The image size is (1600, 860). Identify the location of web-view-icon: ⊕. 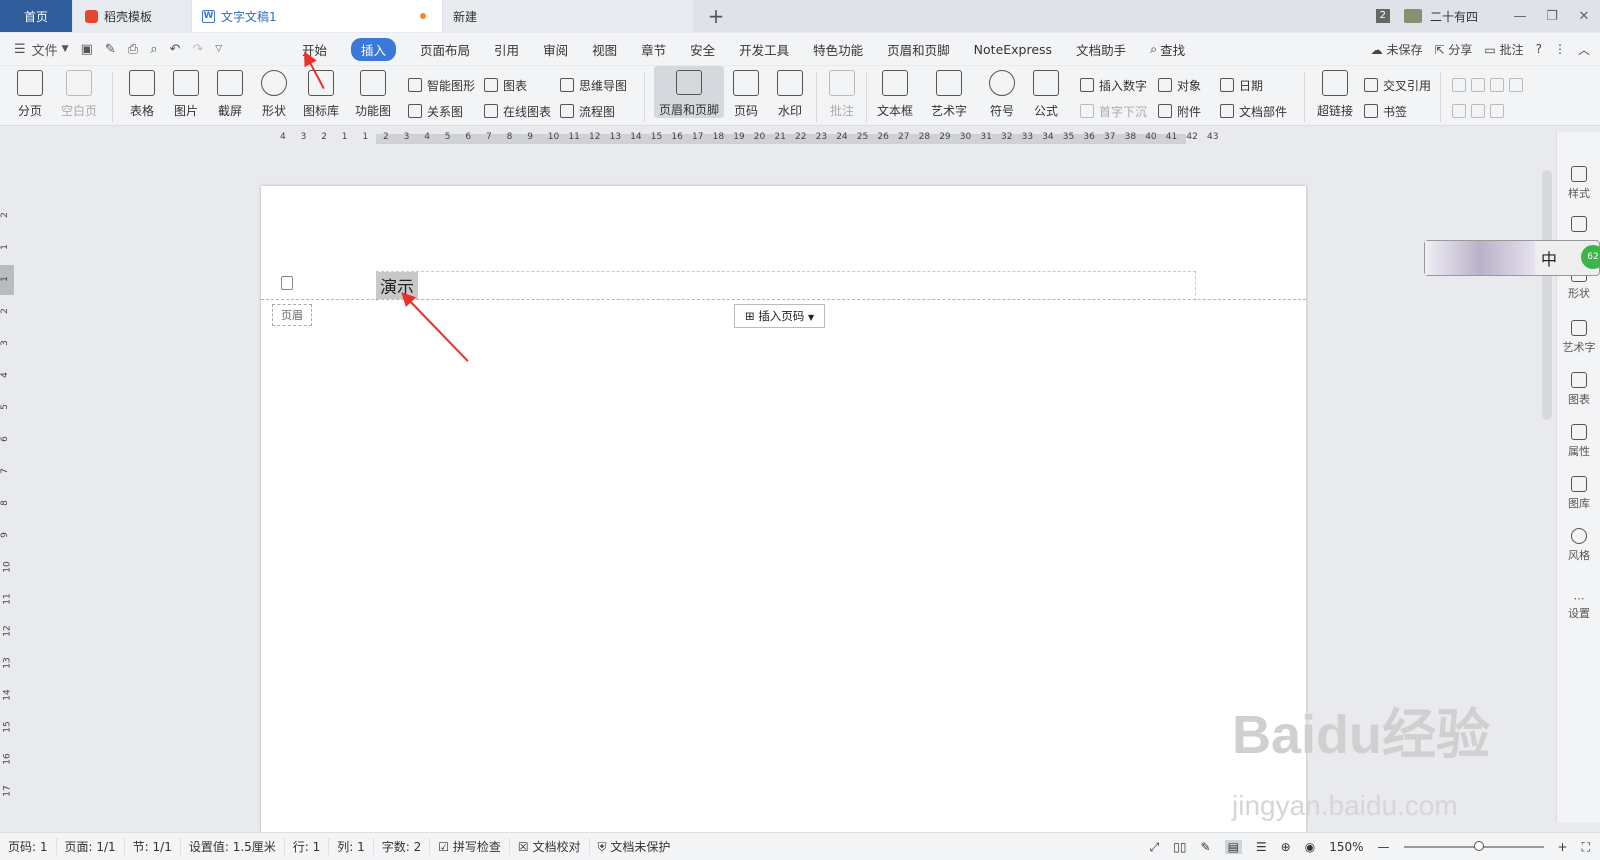
(1286, 847).